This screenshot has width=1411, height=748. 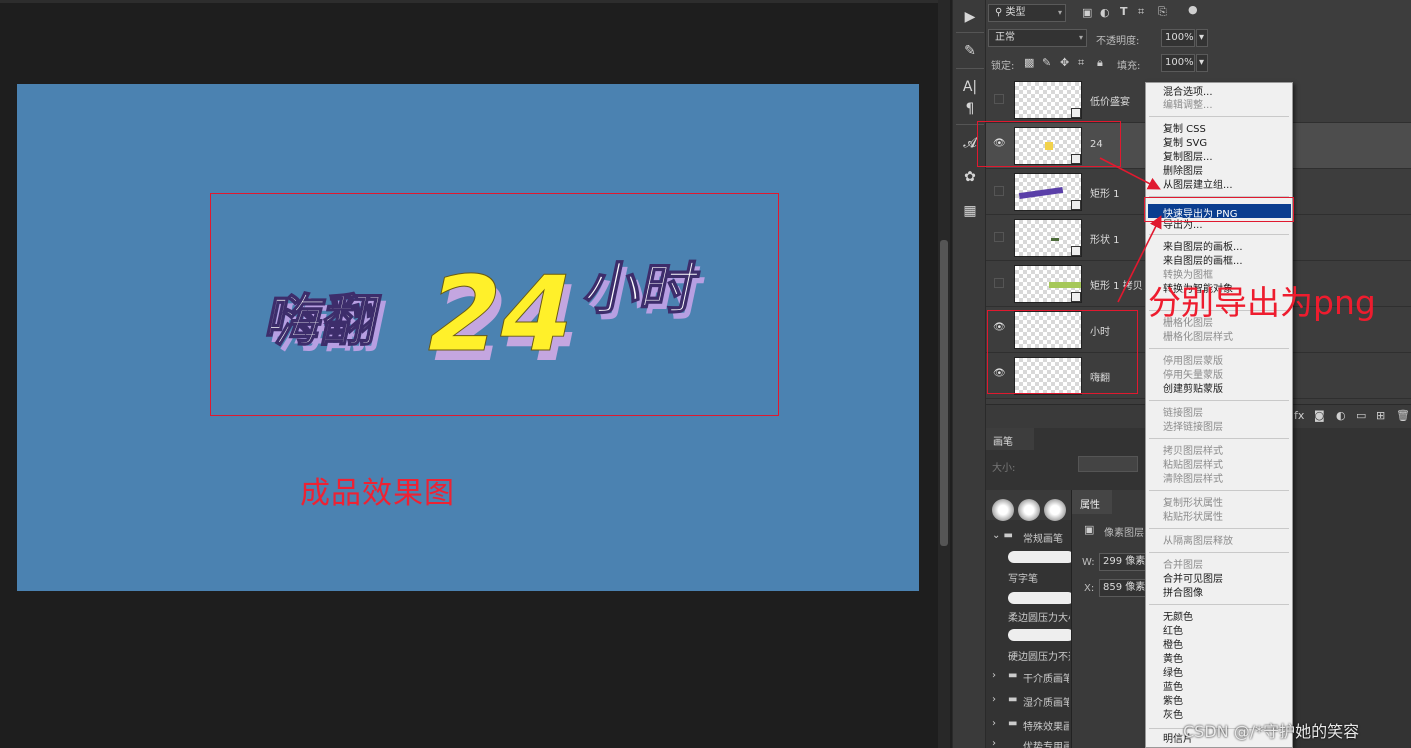 I want to click on fill-field: 100%, so click(x=1178, y=63).